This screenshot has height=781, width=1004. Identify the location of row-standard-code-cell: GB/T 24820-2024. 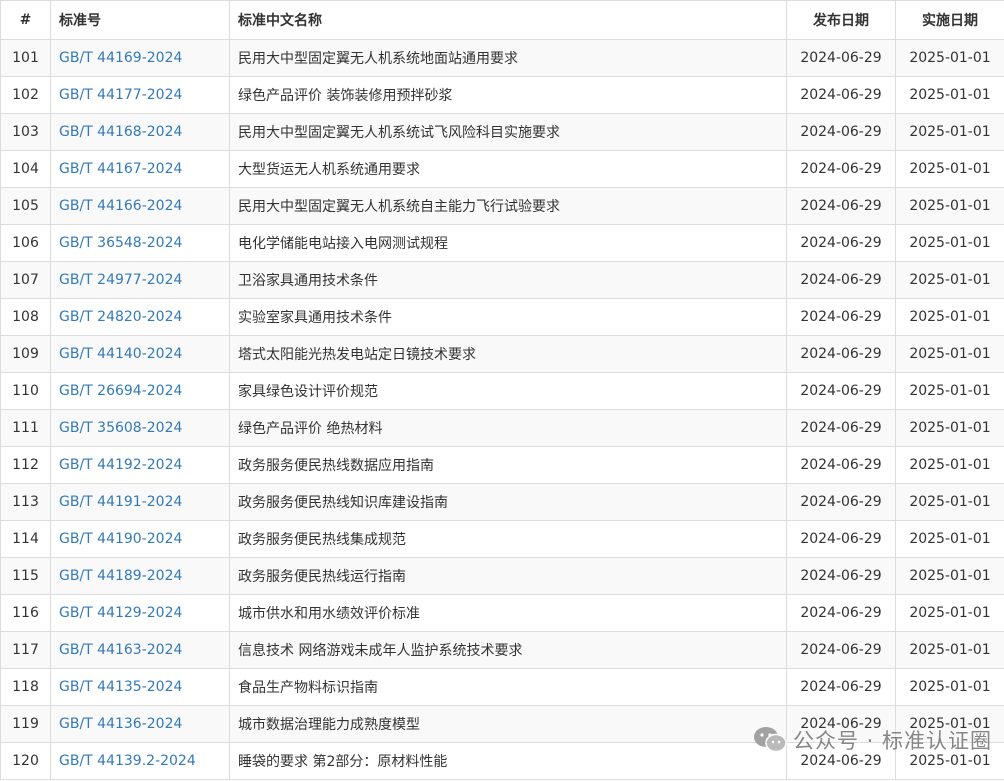
(140, 317).